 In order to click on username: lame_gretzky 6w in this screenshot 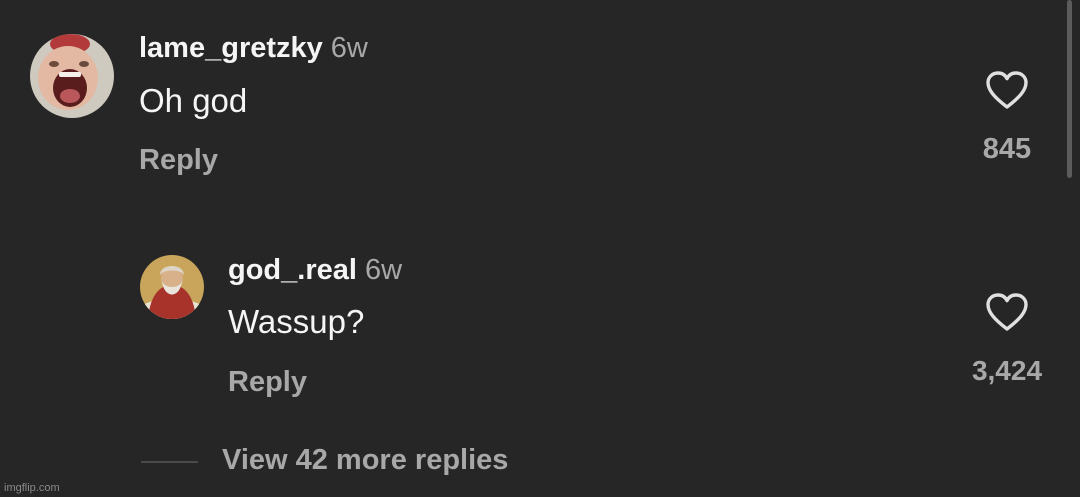, I will do `click(253, 48)`.